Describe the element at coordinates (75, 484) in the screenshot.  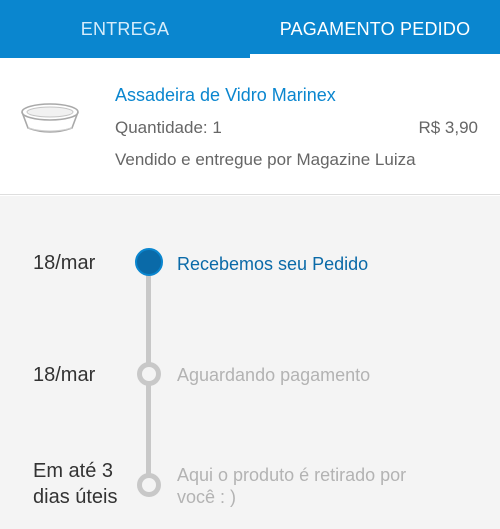
I see `step-3-date: Em até 3 dias úteis` at that location.